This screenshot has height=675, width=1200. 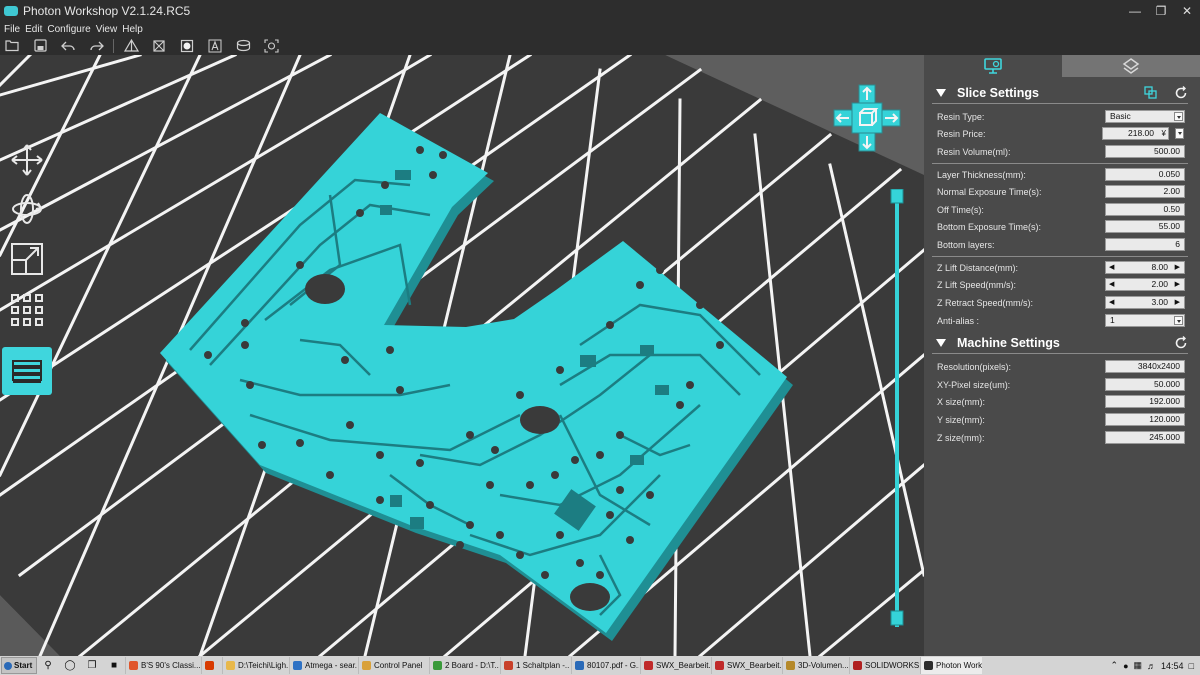 What do you see at coordinates (1145, 419) in the screenshot?
I see `y-size-input: 120.000` at bounding box center [1145, 419].